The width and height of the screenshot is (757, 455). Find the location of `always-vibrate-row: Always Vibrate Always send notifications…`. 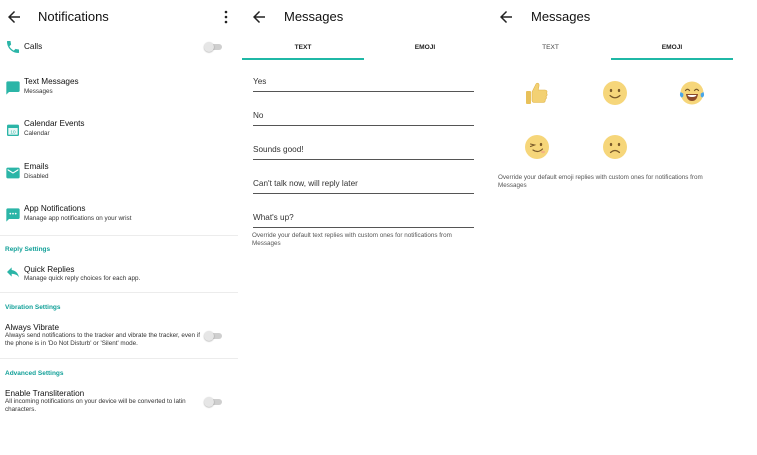

always-vibrate-row: Always Vibrate Always send notifications… is located at coordinates (119, 337).